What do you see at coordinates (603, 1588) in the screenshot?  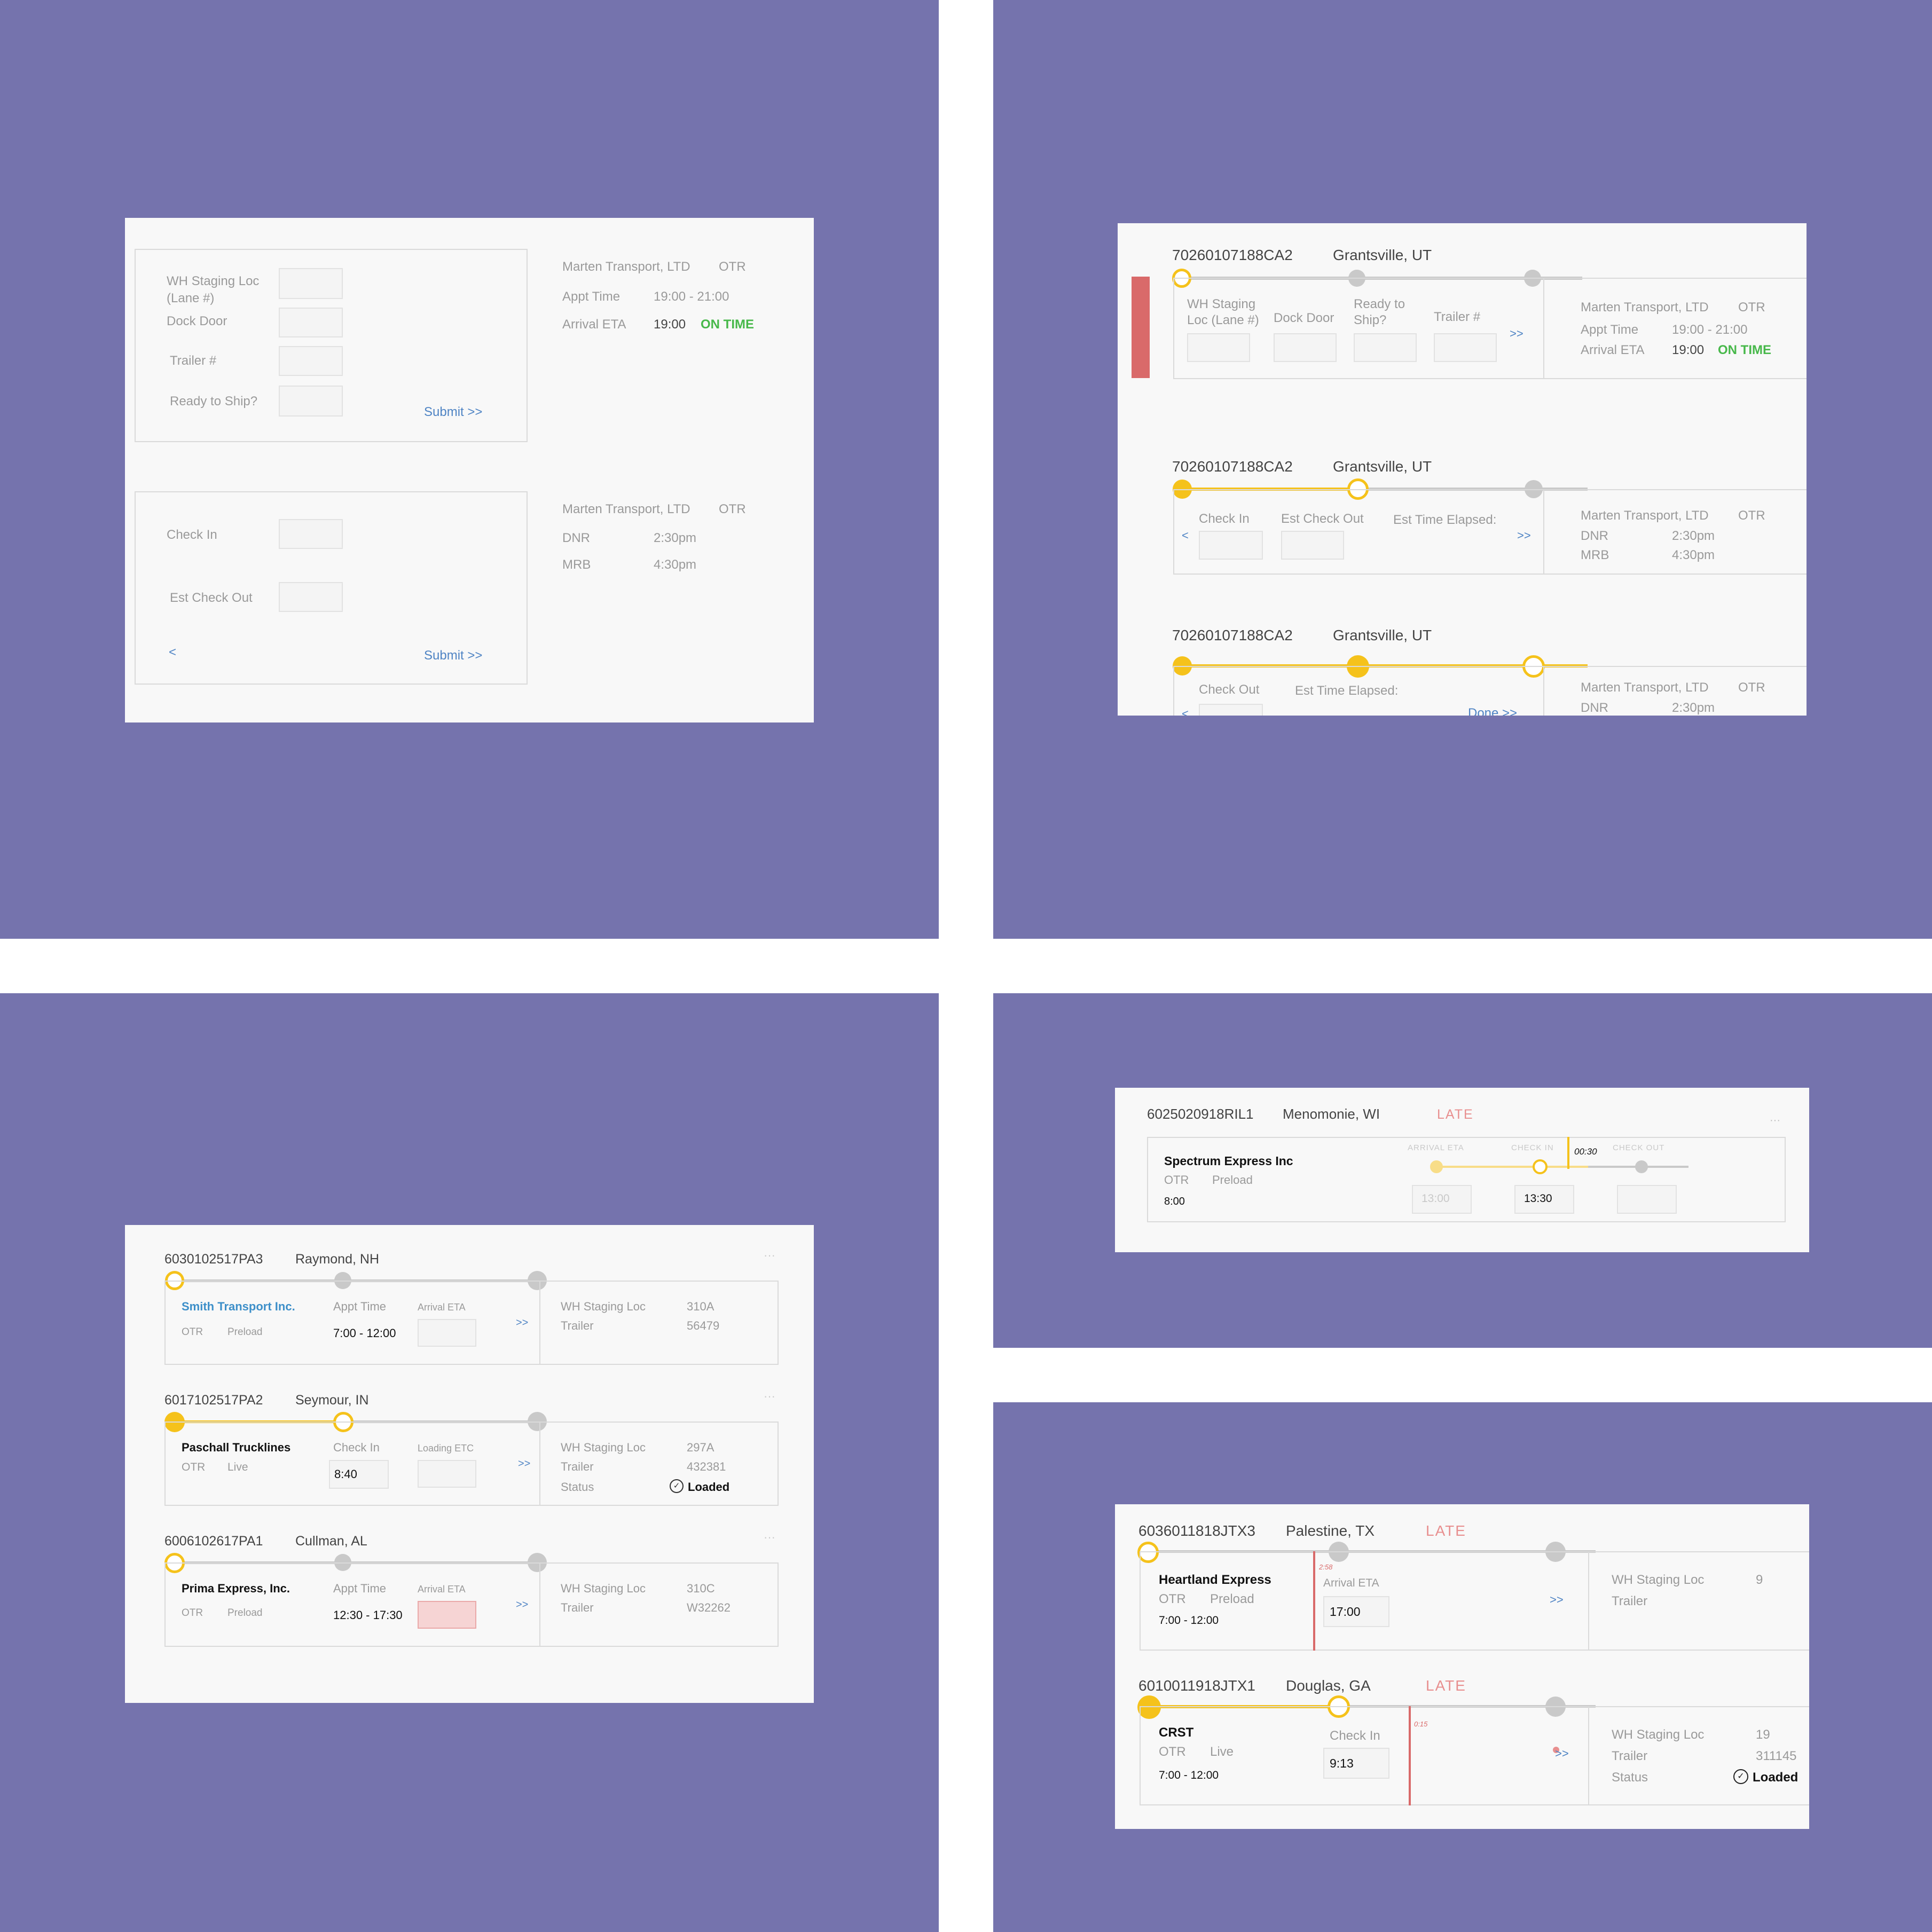 I see `wh-staging-label-3: WH Staging Loc` at bounding box center [603, 1588].